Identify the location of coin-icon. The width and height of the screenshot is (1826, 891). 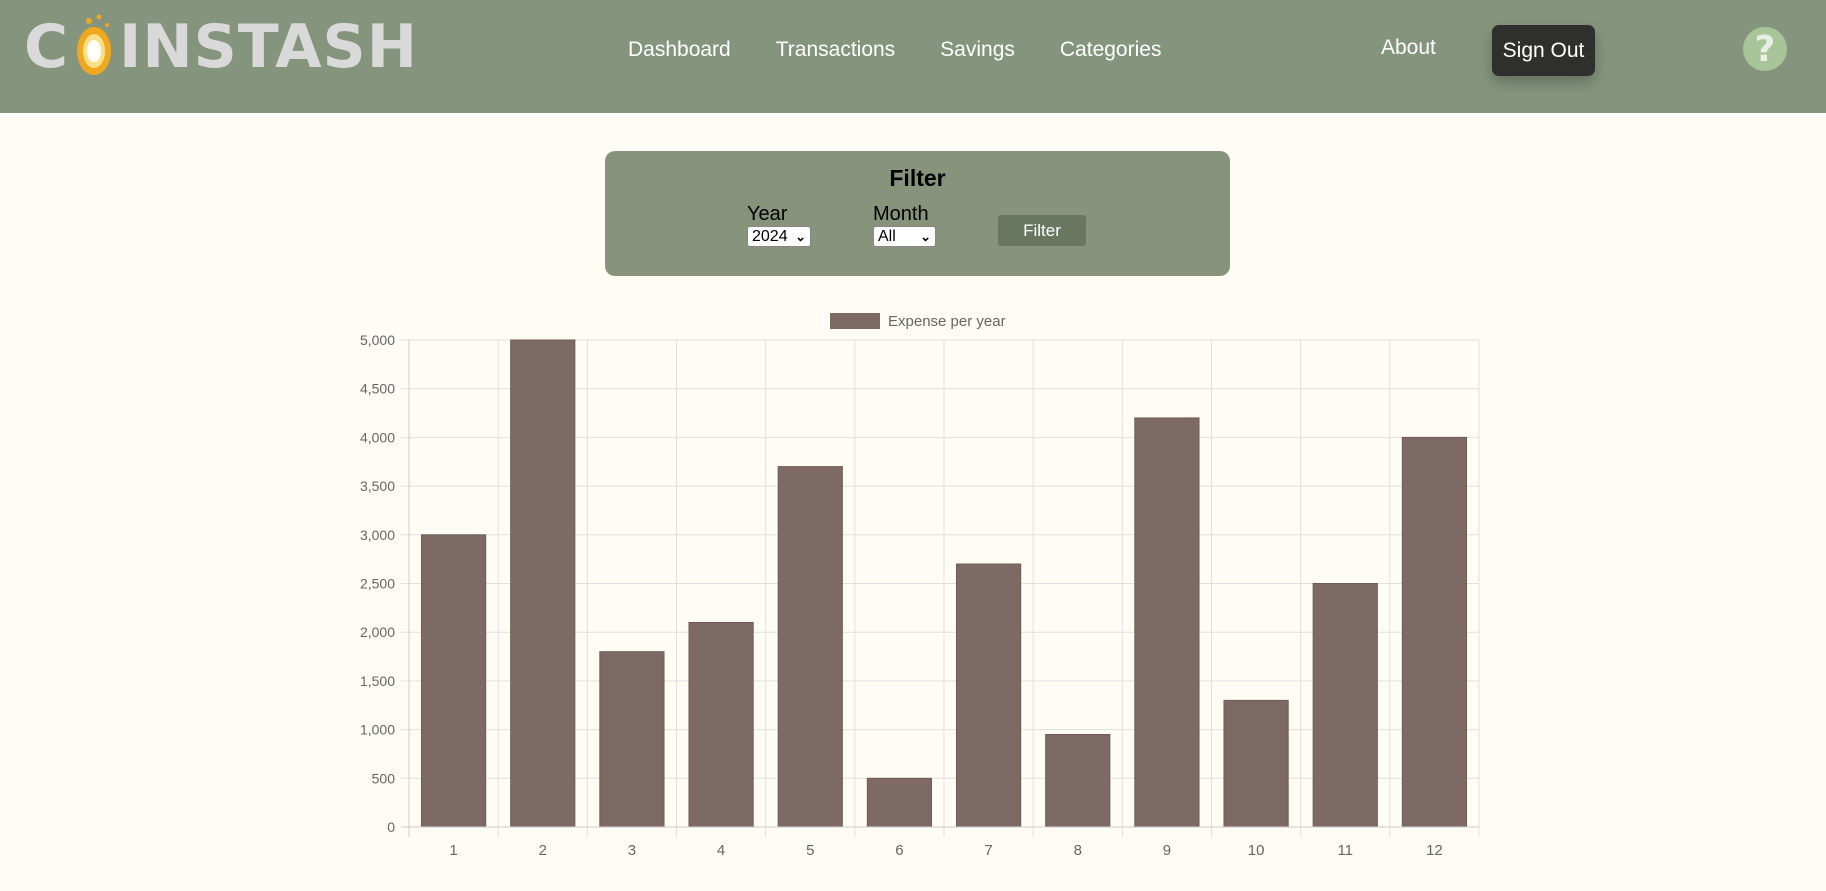
(94, 44).